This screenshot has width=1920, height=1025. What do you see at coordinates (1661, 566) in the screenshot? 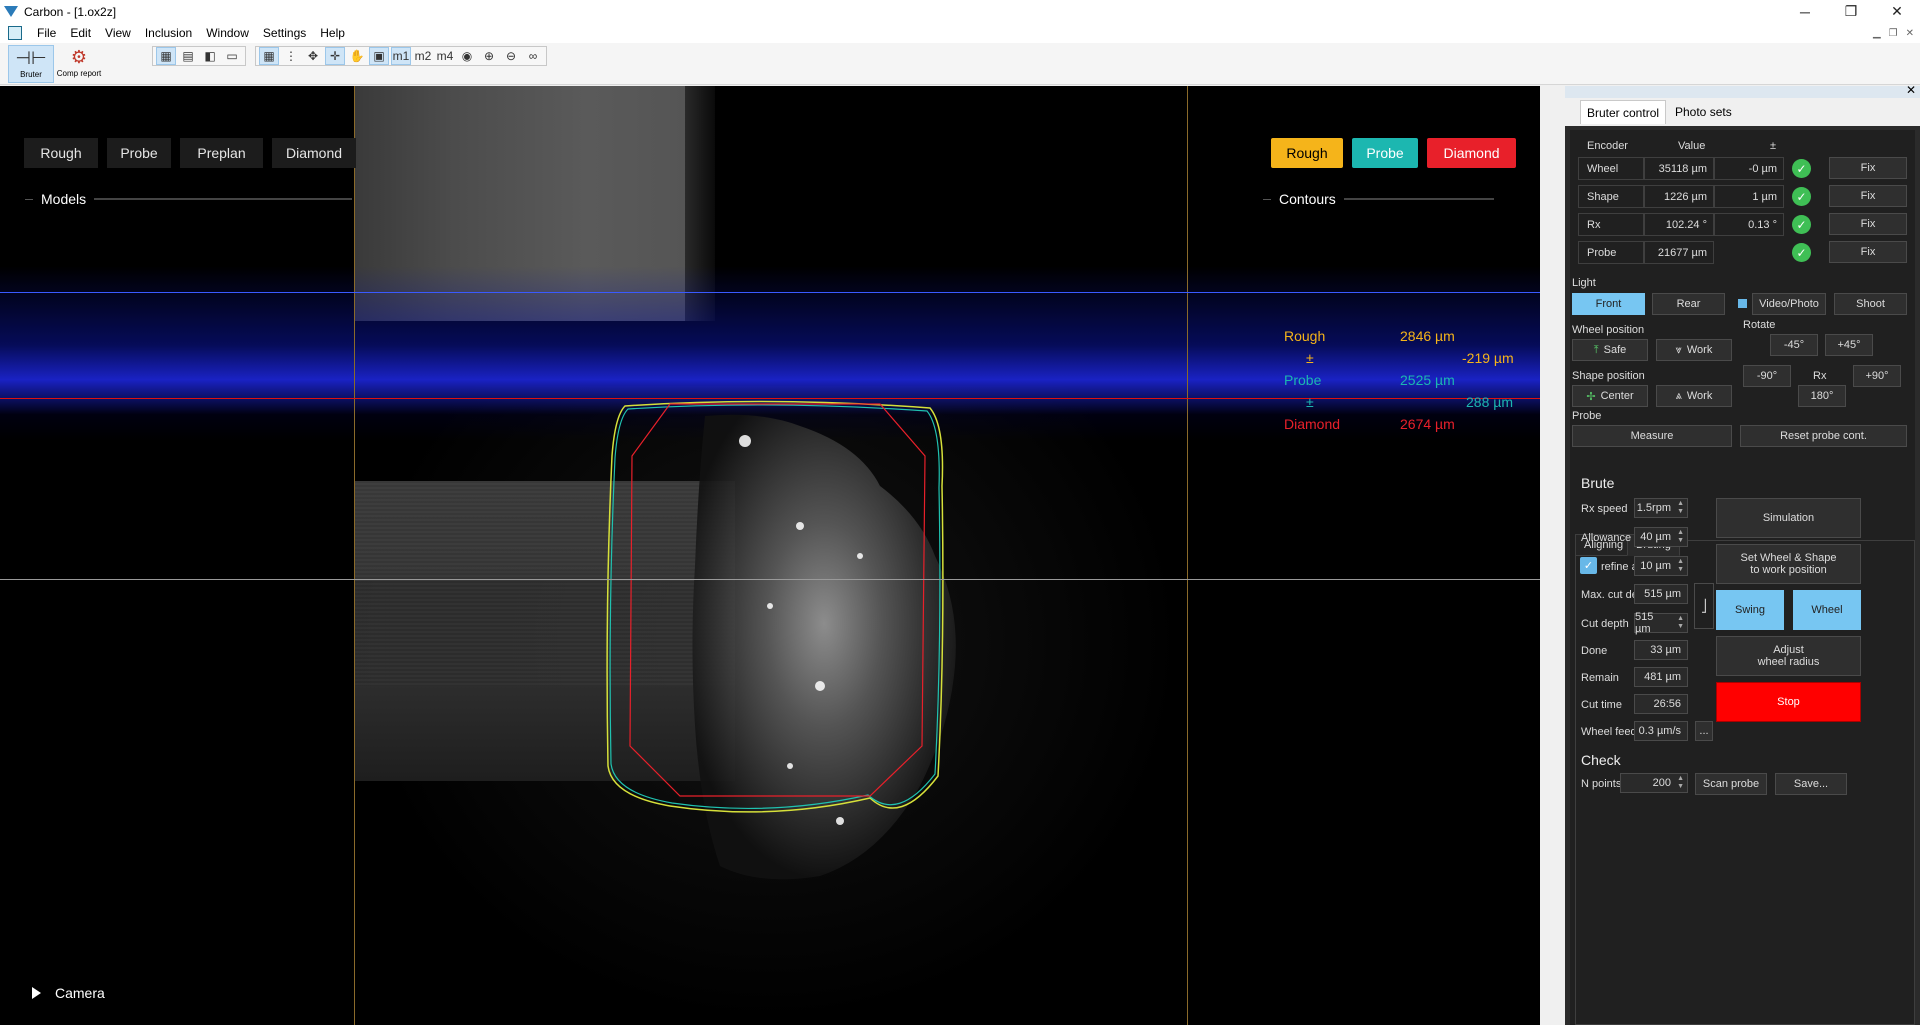
I see `refine-spinbox: 10 µm ▲ ▼` at bounding box center [1661, 566].